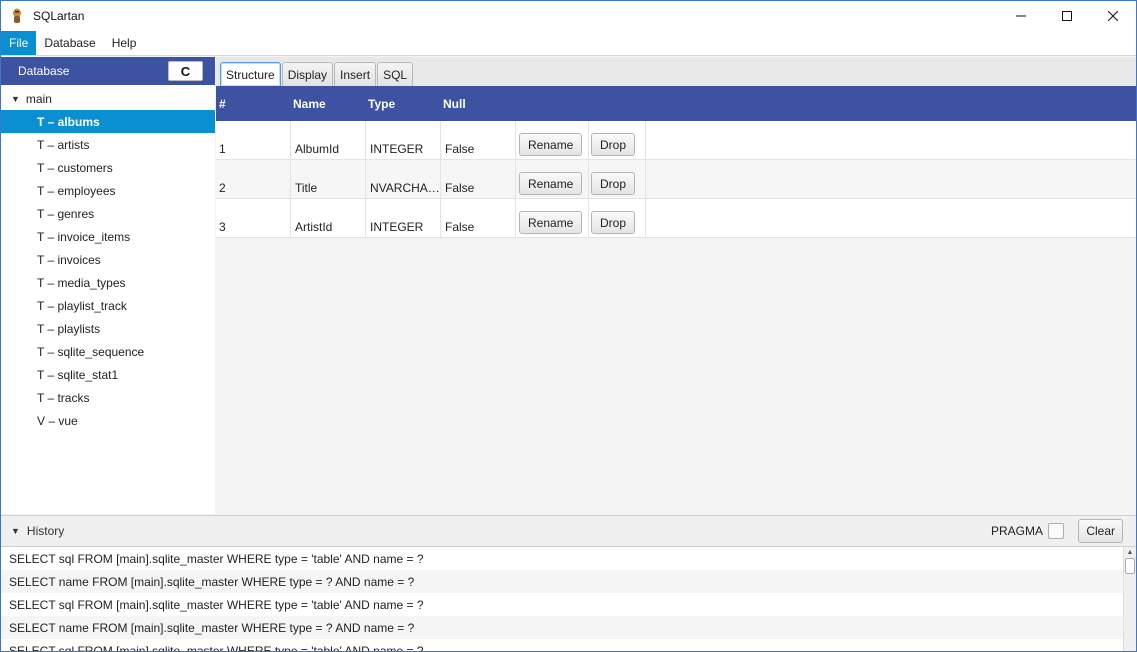 The image size is (1137, 652). I want to click on cell-number: 1, so click(222, 149).